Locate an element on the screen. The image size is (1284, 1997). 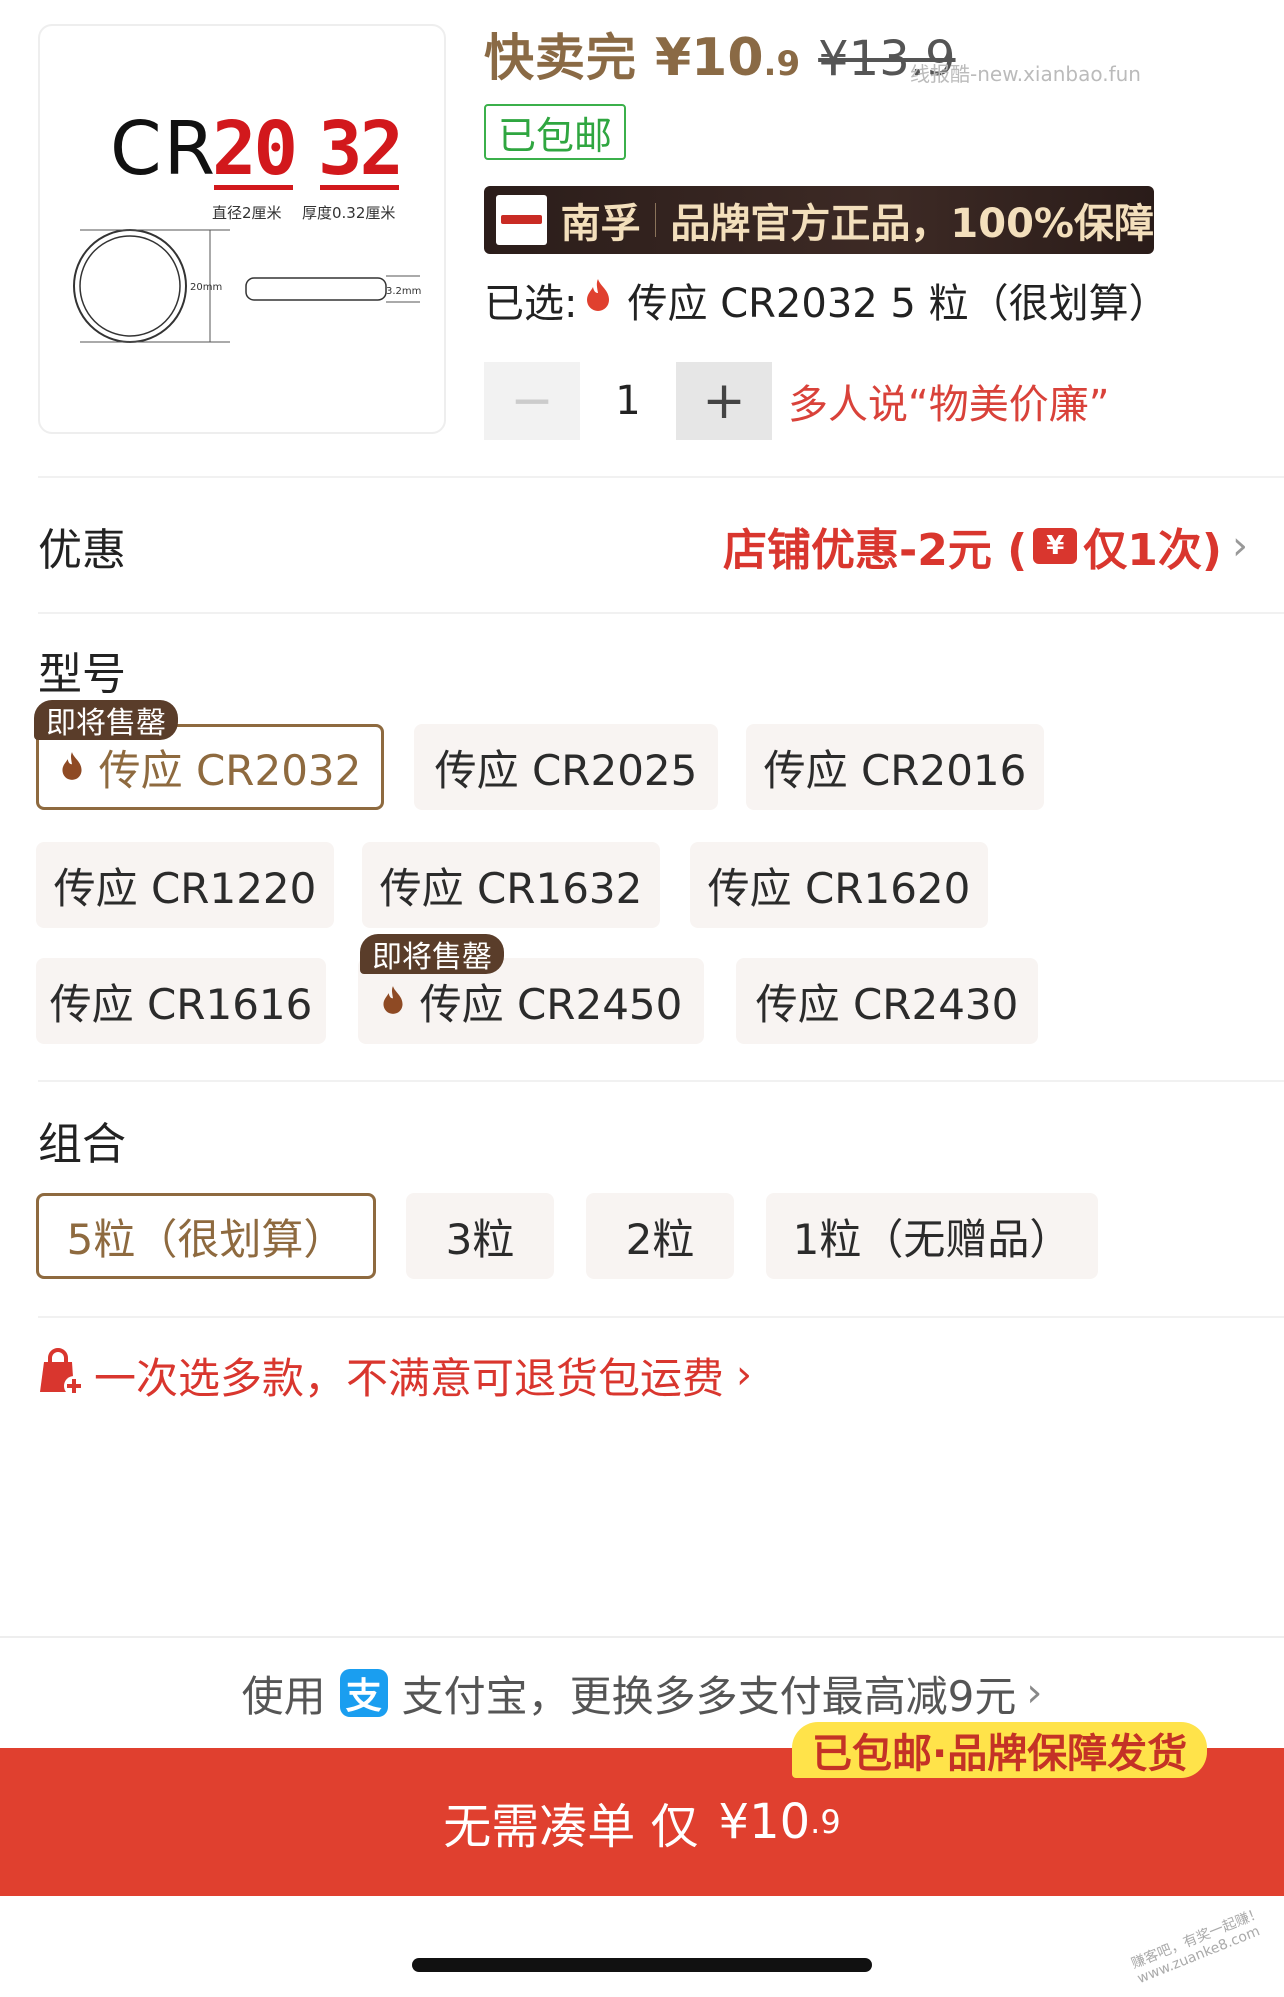
battery-diagram: 20mm 3.2mm is located at coordinates (247, 286).